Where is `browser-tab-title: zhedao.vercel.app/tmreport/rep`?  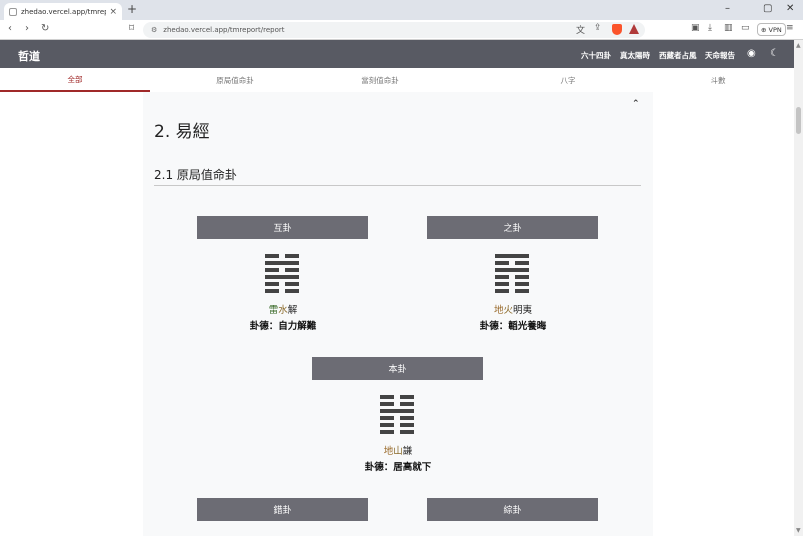
browser-tab-title: zhedao.vercel.app/tmreport/rep is located at coordinates (64, 11).